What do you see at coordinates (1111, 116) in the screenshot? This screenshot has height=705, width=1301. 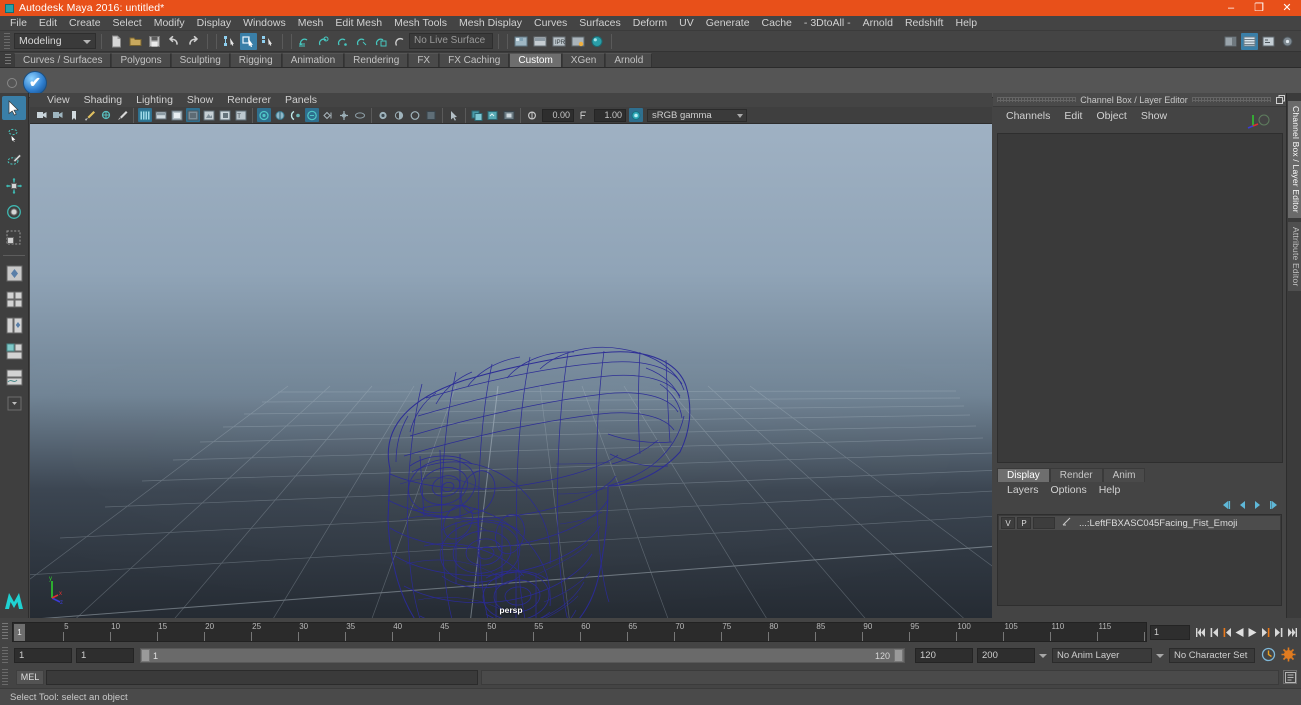 I see `channel-menu-object: Object` at bounding box center [1111, 116].